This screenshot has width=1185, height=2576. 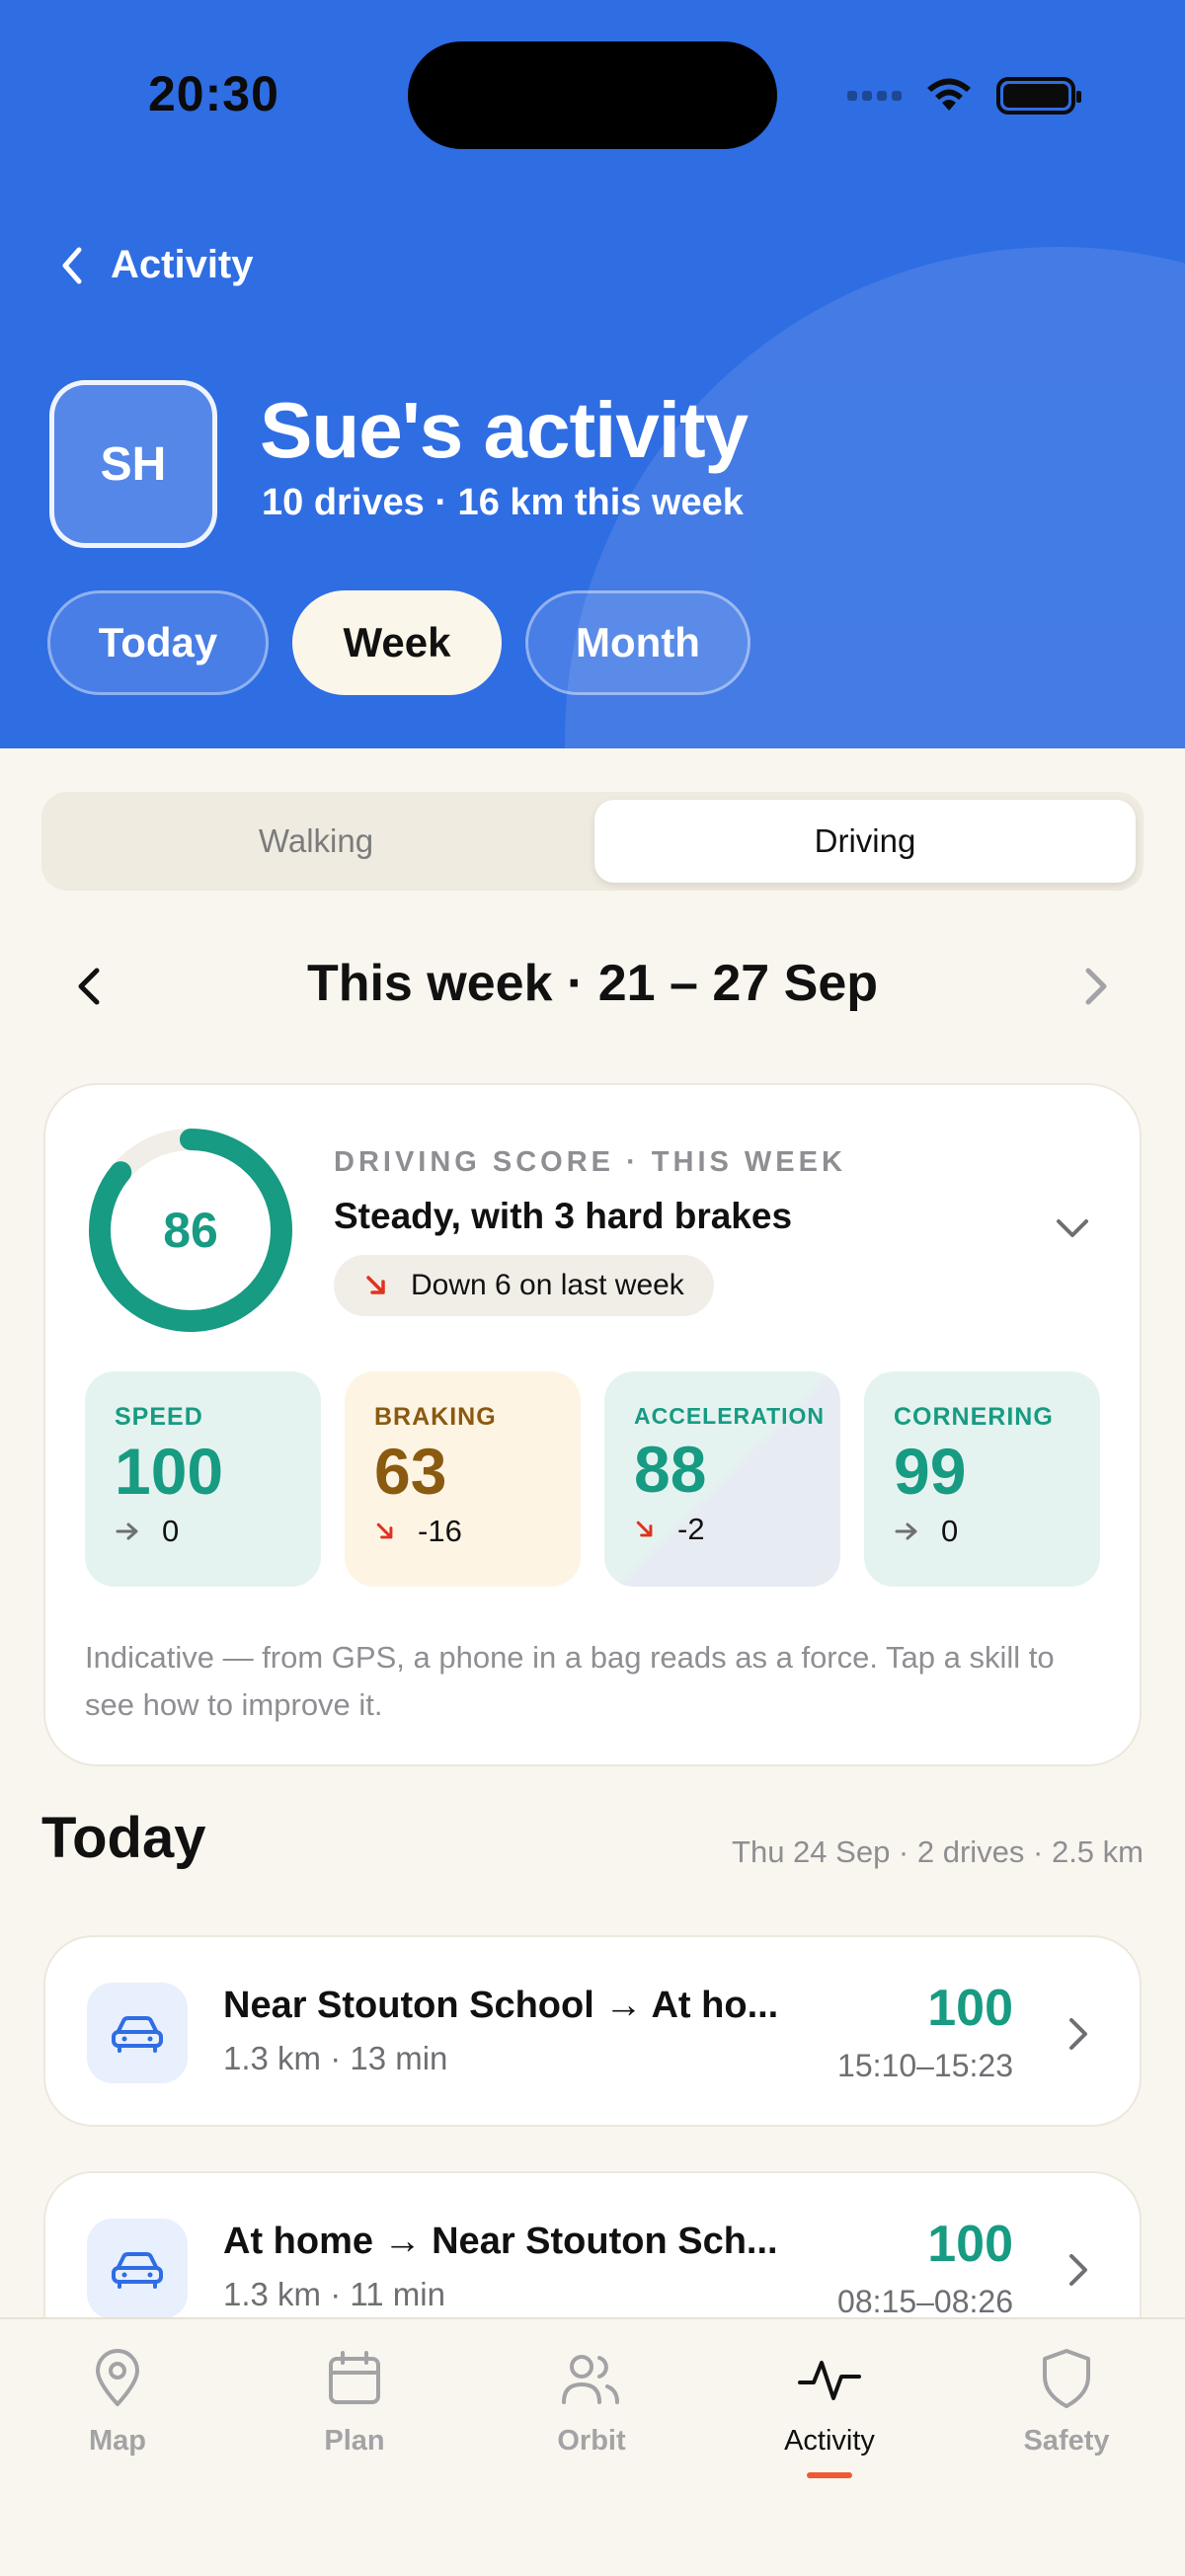 What do you see at coordinates (334, 2294) in the screenshot?
I see `drive-distance-duration: 1.3 km · 11 min` at bounding box center [334, 2294].